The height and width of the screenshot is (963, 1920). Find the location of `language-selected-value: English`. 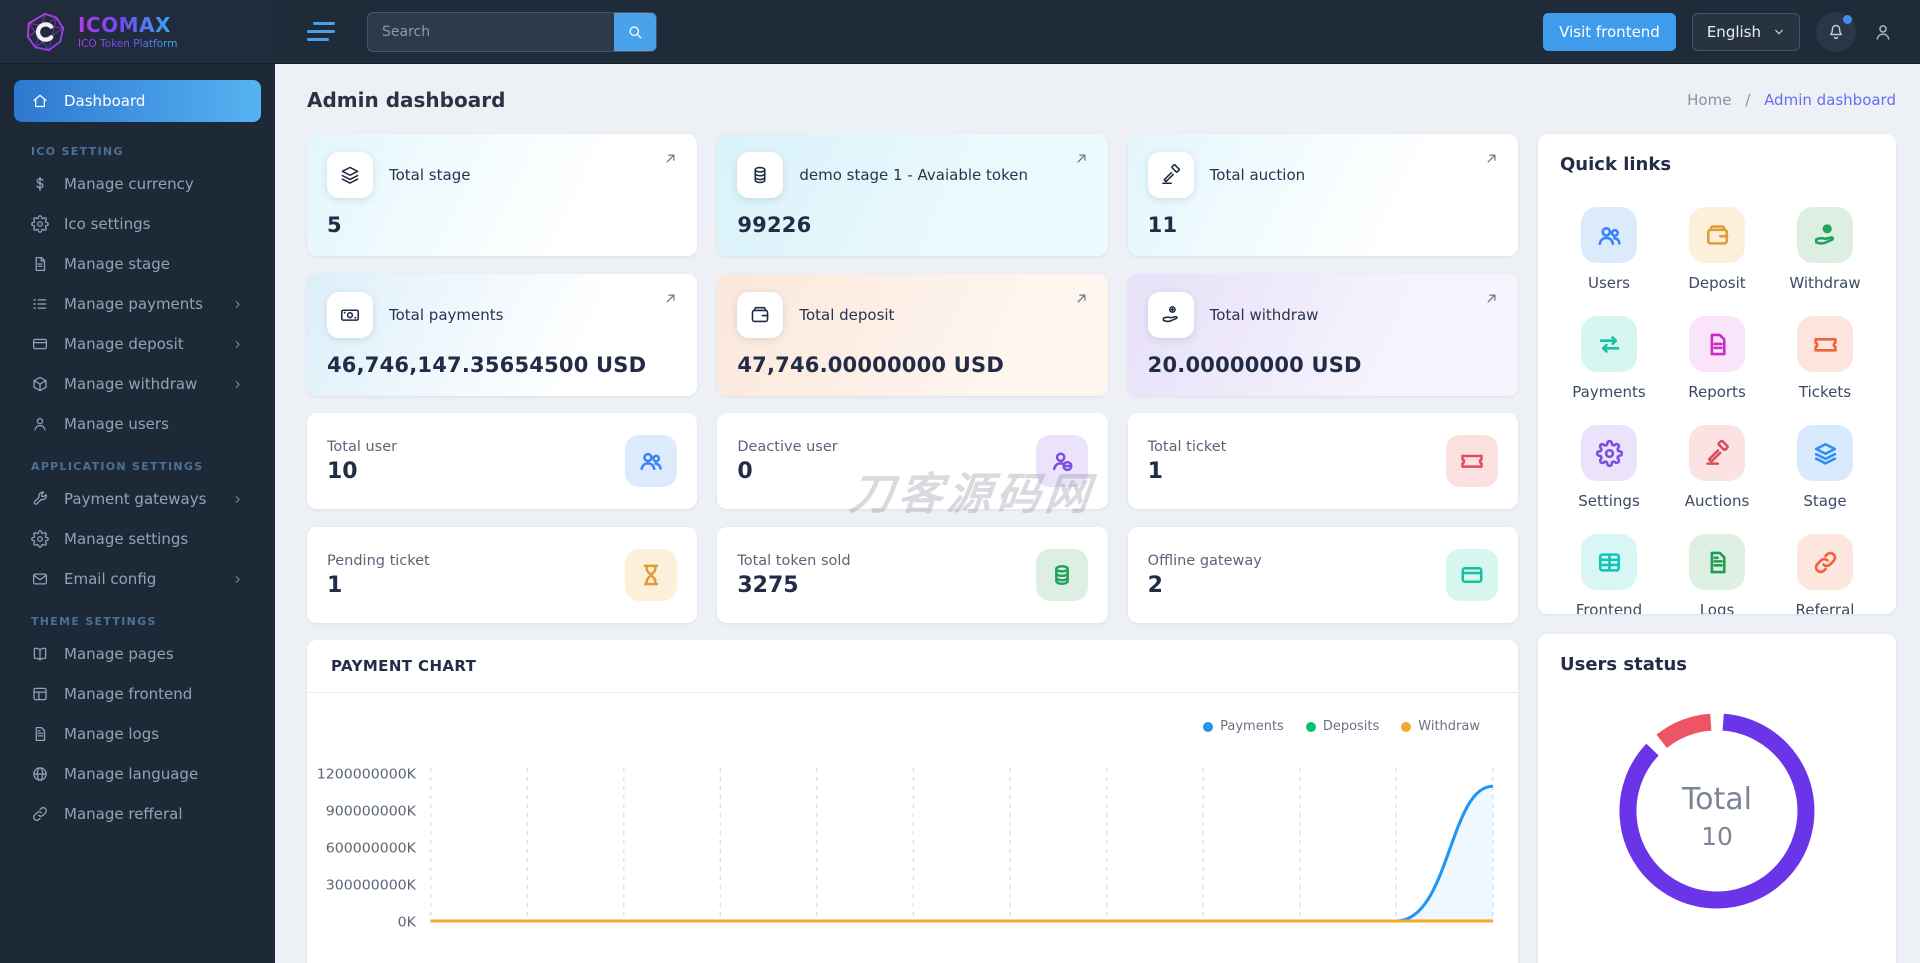

language-selected-value: English is located at coordinates (1733, 31).